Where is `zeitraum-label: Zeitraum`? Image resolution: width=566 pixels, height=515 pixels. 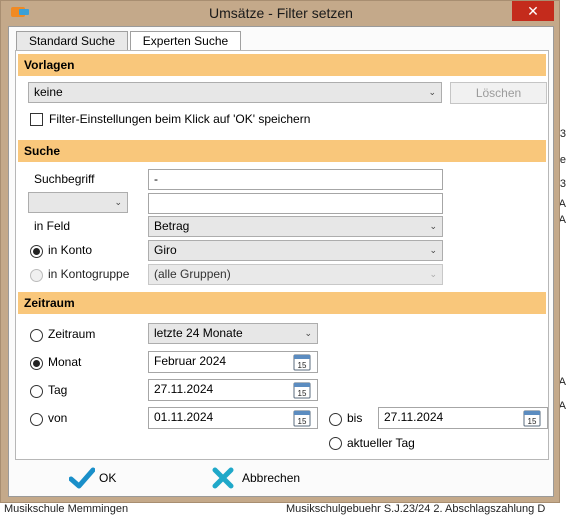 zeitraum-label: Zeitraum is located at coordinates (72, 334).